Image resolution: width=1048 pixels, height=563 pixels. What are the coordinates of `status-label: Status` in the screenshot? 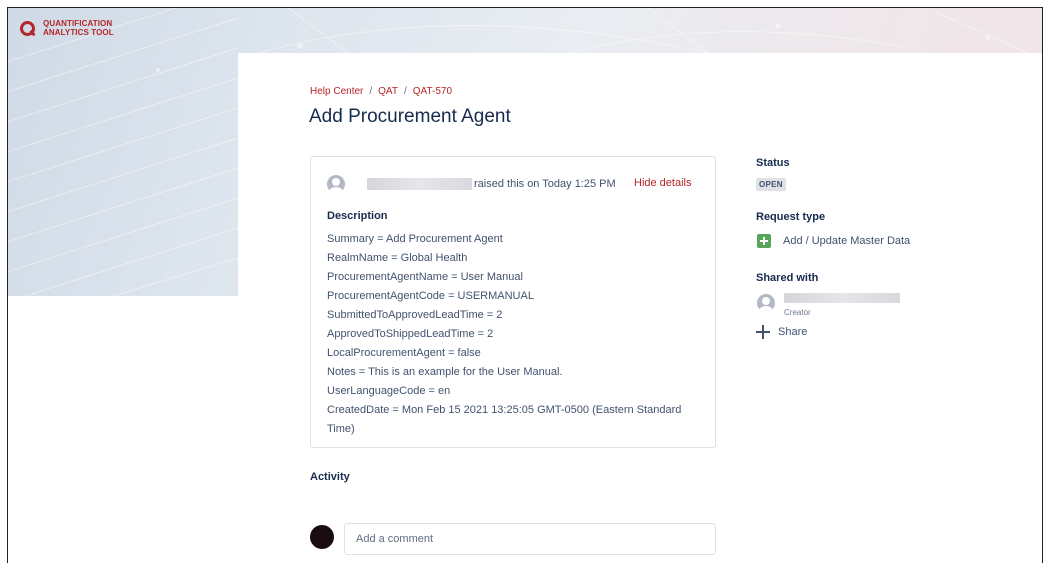 It's located at (773, 163).